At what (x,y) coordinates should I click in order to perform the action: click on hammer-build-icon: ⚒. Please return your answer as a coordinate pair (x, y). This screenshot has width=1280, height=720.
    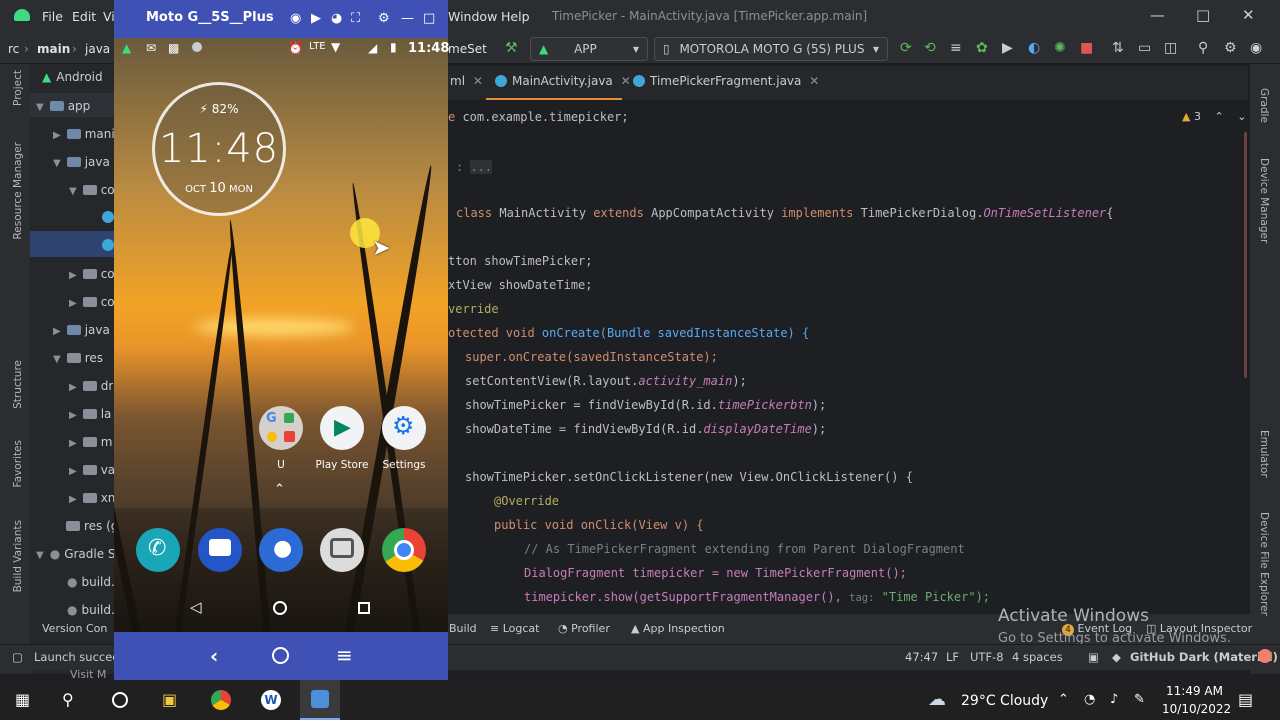
    Looking at the image, I should click on (511, 48).